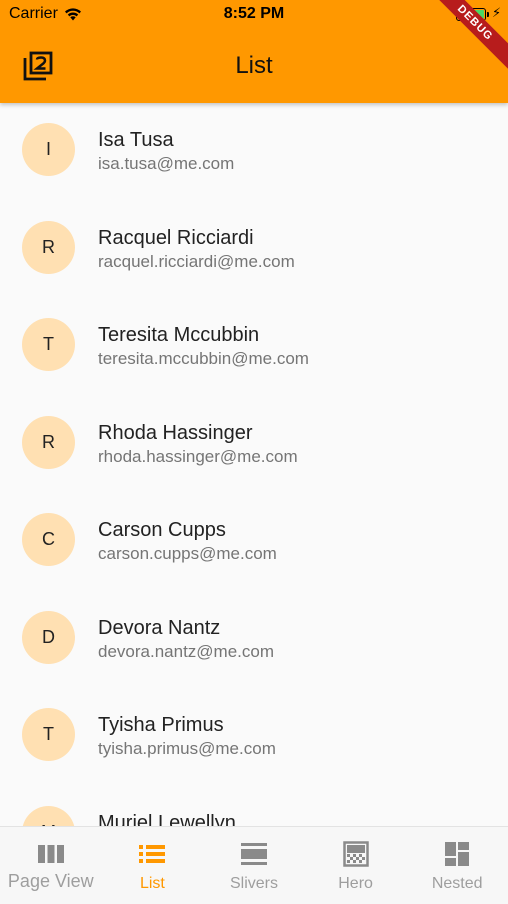  What do you see at coordinates (51, 854) in the screenshot?
I see `view-column-icon` at bounding box center [51, 854].